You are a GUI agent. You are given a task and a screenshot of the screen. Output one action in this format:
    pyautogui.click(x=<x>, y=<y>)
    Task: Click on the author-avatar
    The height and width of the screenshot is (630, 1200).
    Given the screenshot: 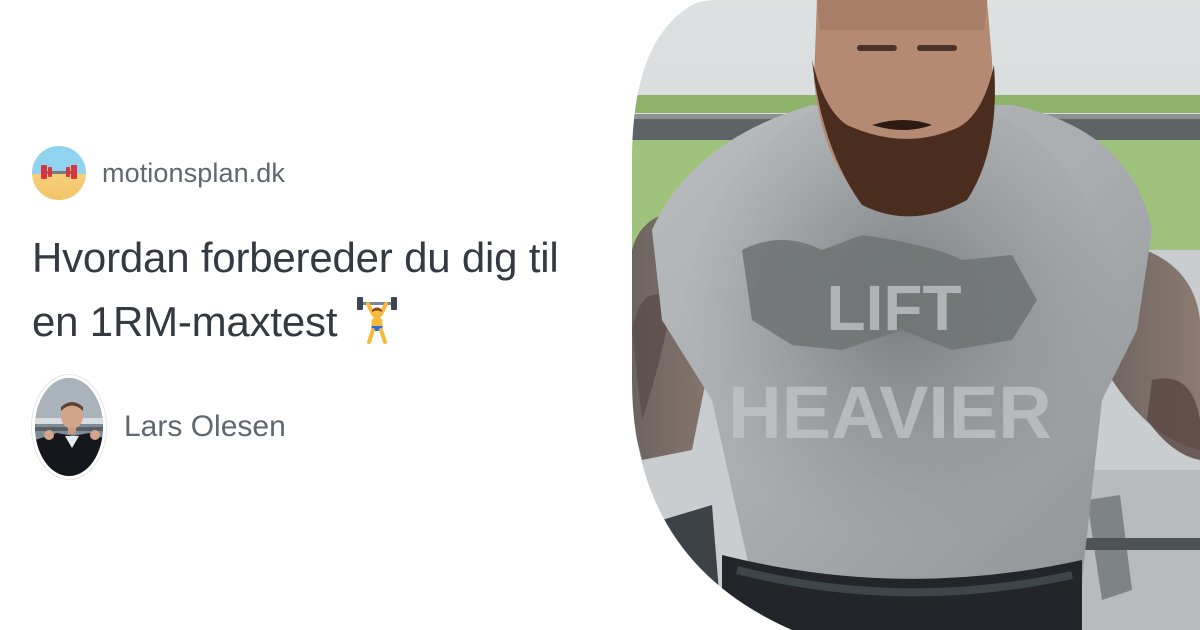 What is the action you would take?
    pyautogui.click(x=69, y=427)
    